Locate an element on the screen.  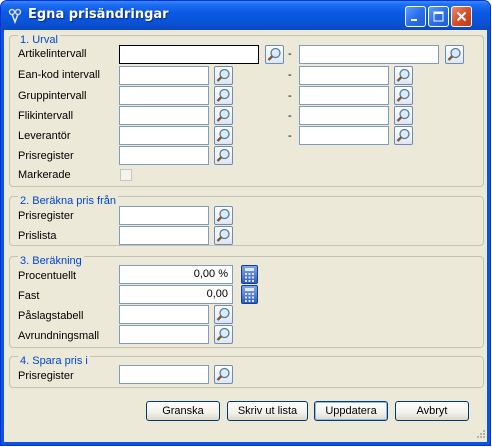
berakning-group-title: 3. Beräkning is located at coordinates (51, 261).